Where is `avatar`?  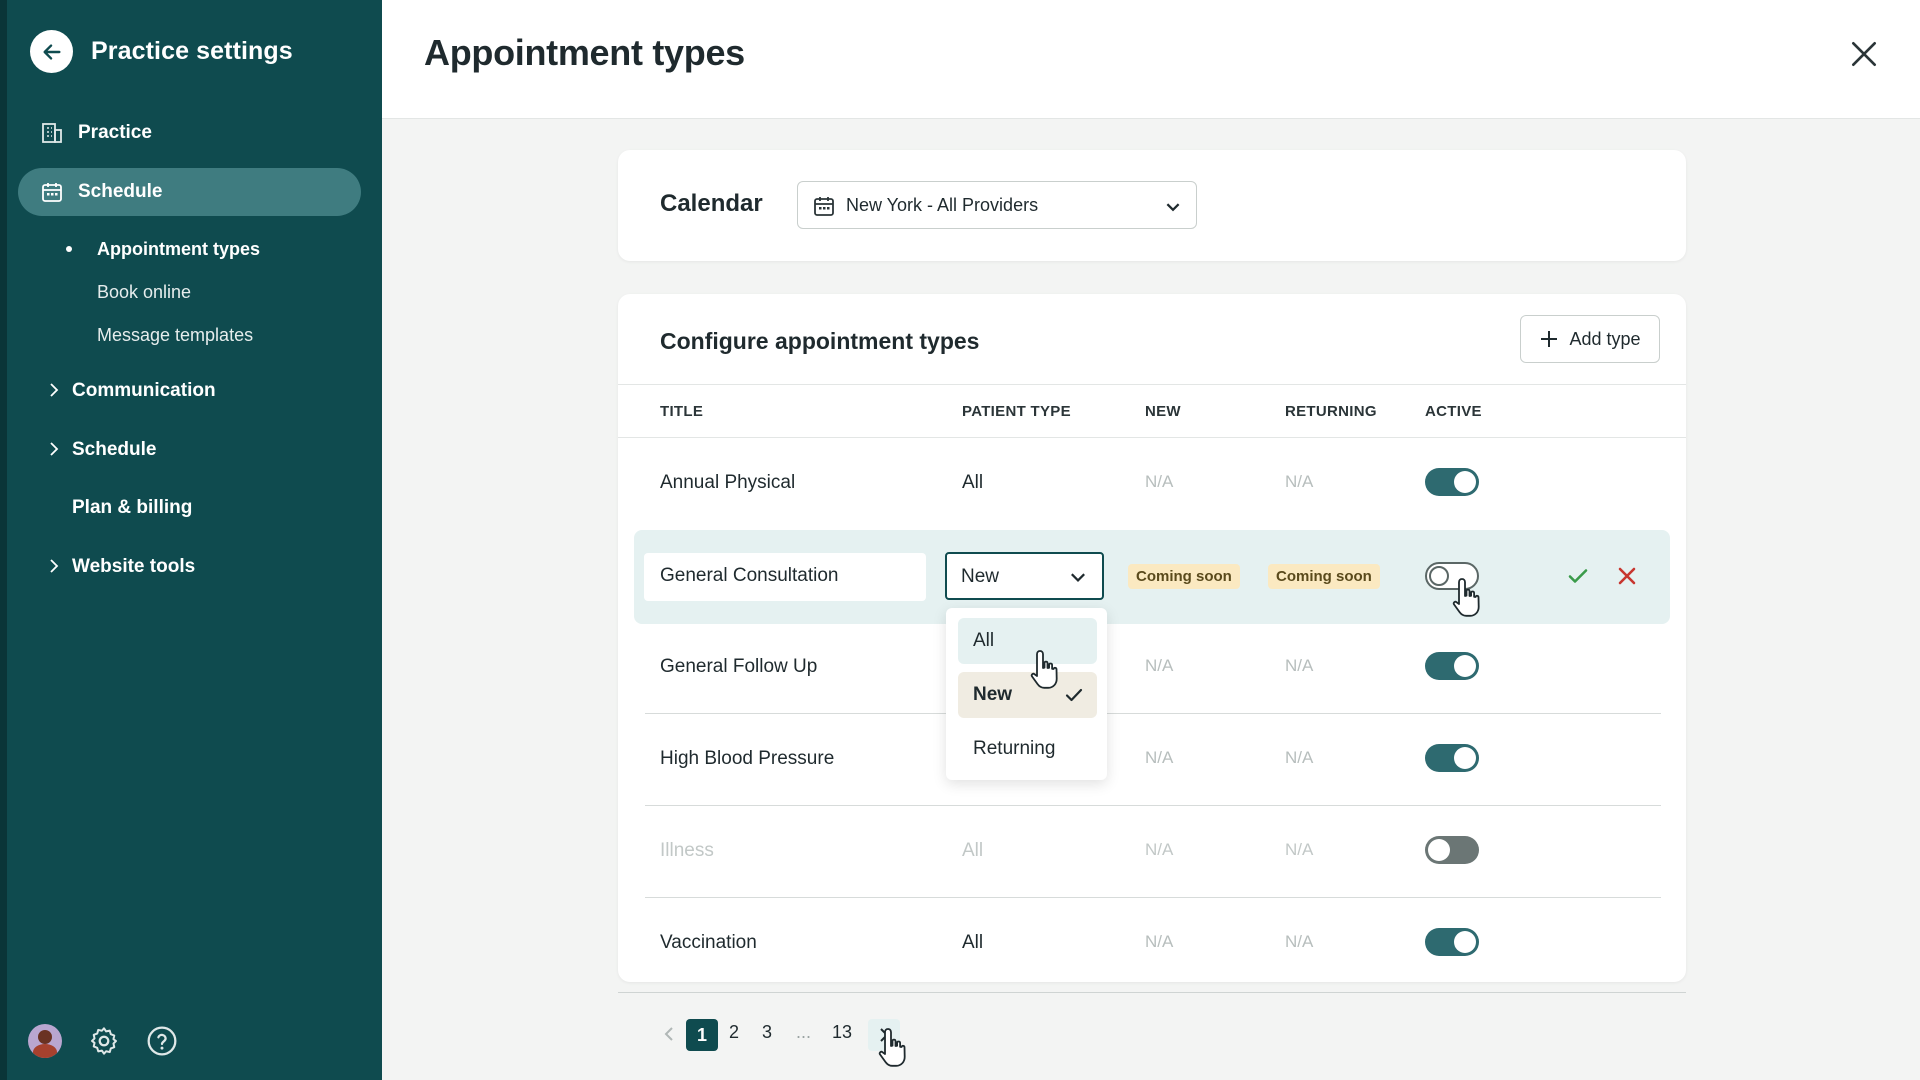
avatar is located at coordinates (45, 1041).